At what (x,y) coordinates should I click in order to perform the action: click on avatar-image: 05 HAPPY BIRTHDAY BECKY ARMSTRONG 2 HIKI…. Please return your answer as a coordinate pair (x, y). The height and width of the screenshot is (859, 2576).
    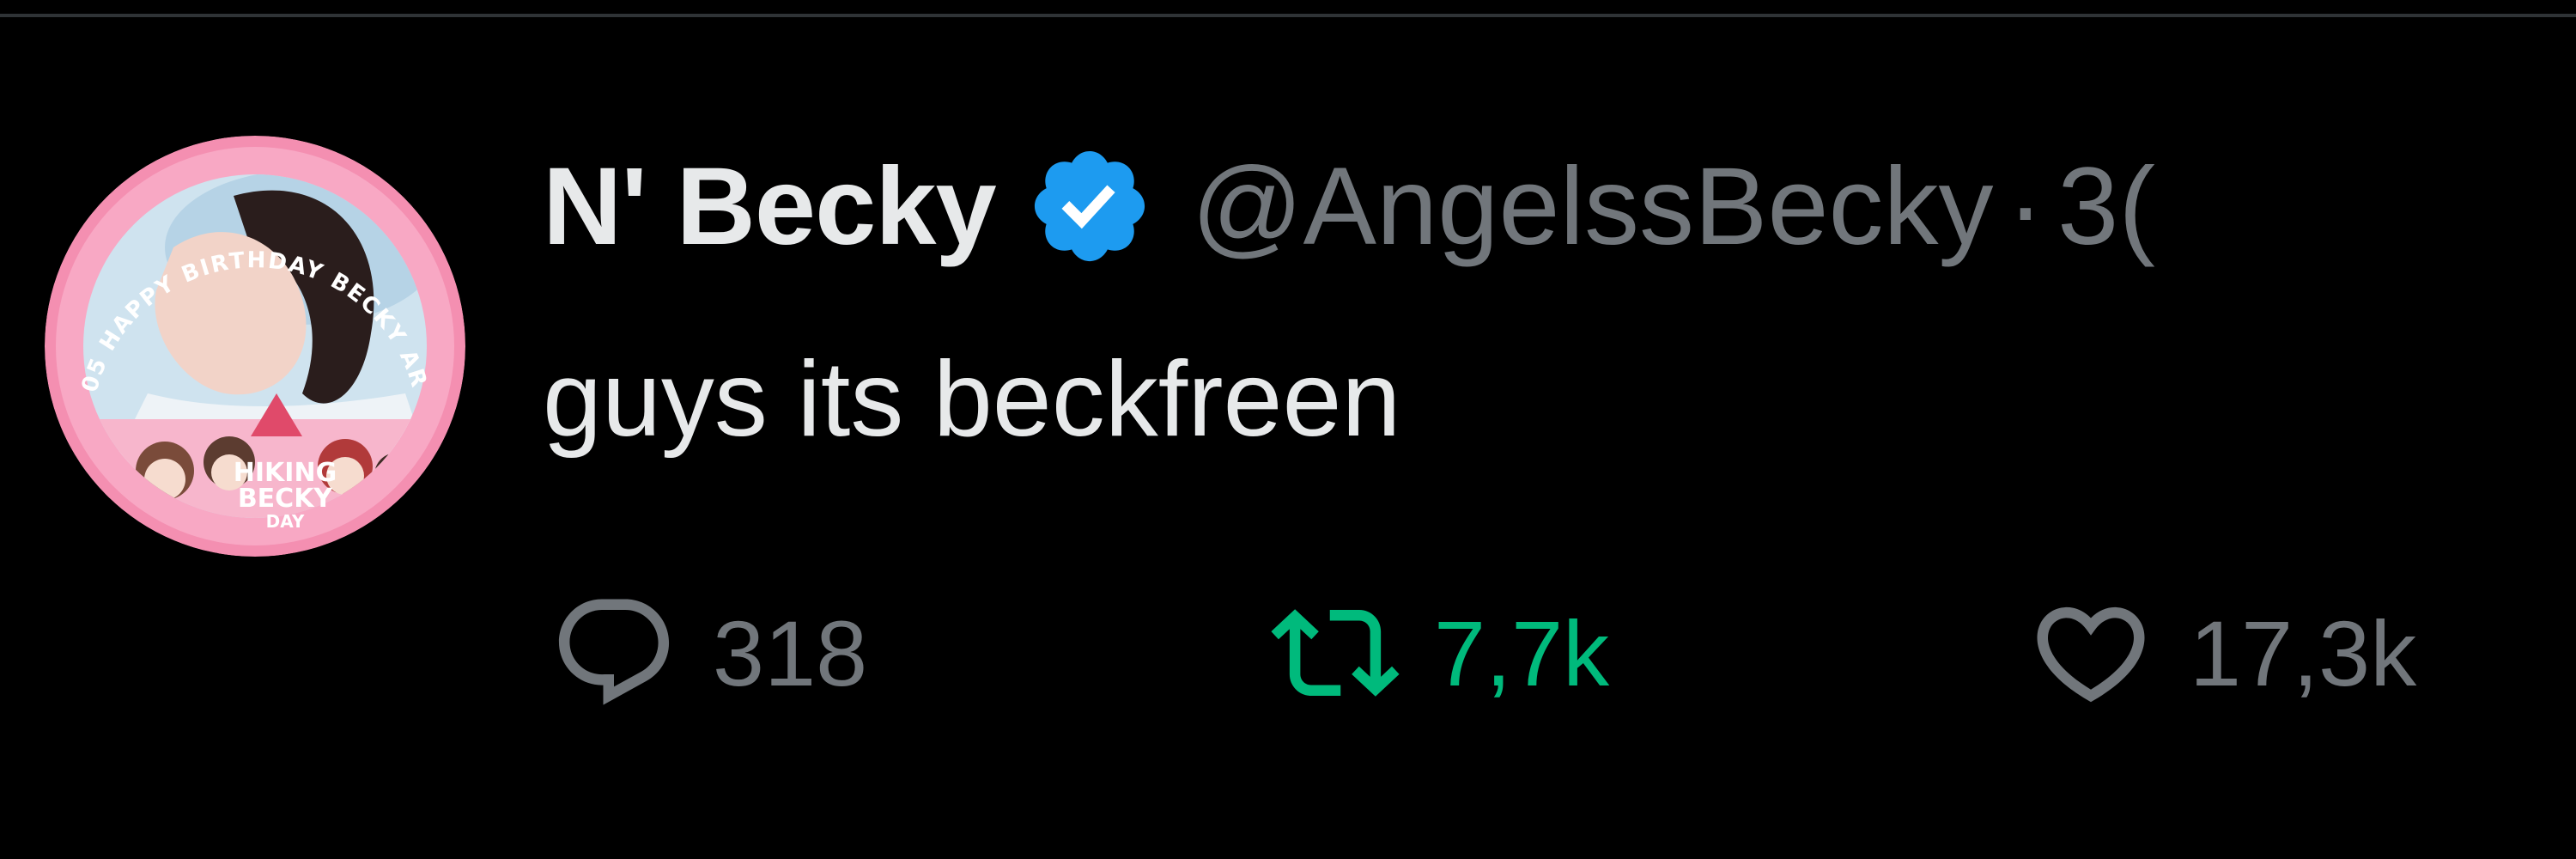
    Looking at the image, I should click on (255, 346).